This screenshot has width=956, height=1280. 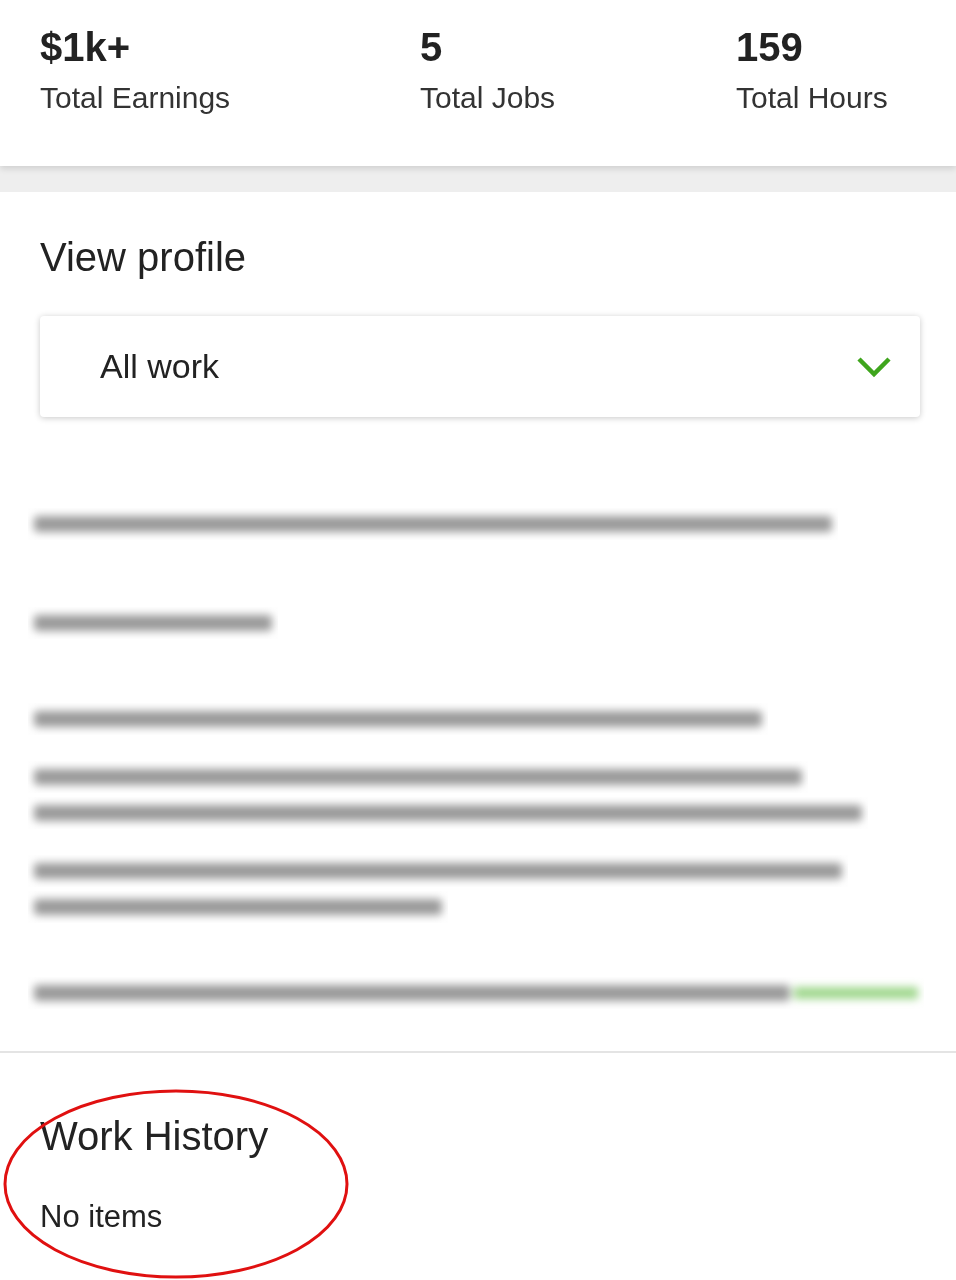 I want to click on section-title: Work History, so click(x=155, y=1136).